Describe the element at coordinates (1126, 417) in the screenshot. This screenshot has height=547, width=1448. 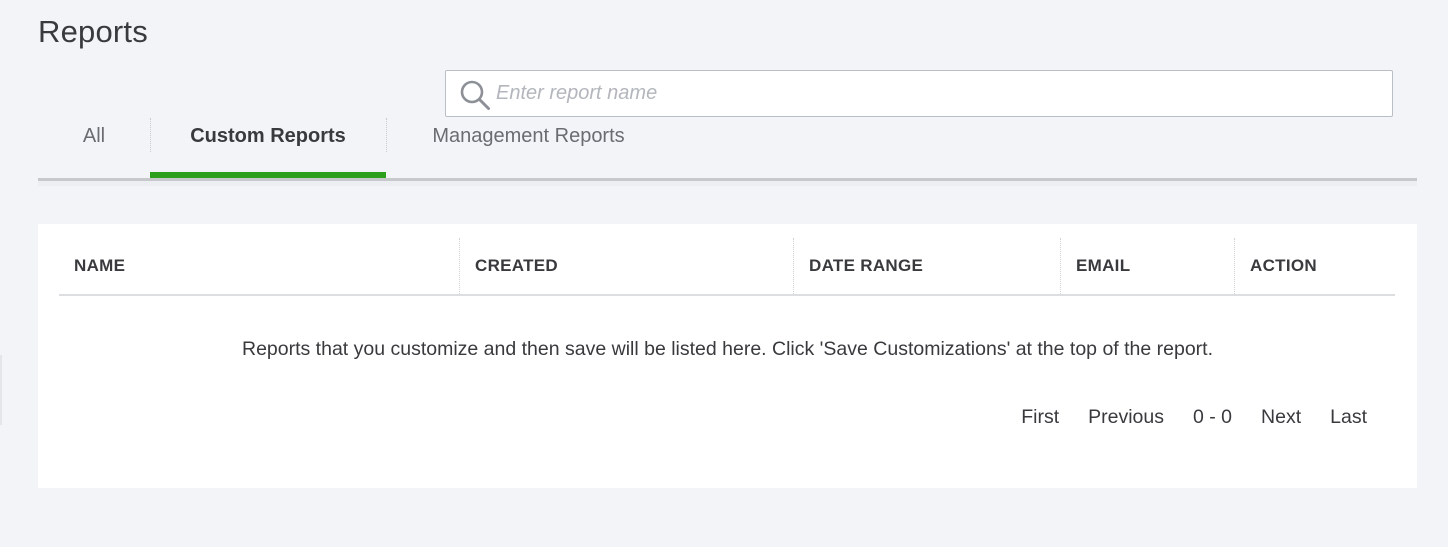
I see `pagination-previous-link: Previous` at that location.